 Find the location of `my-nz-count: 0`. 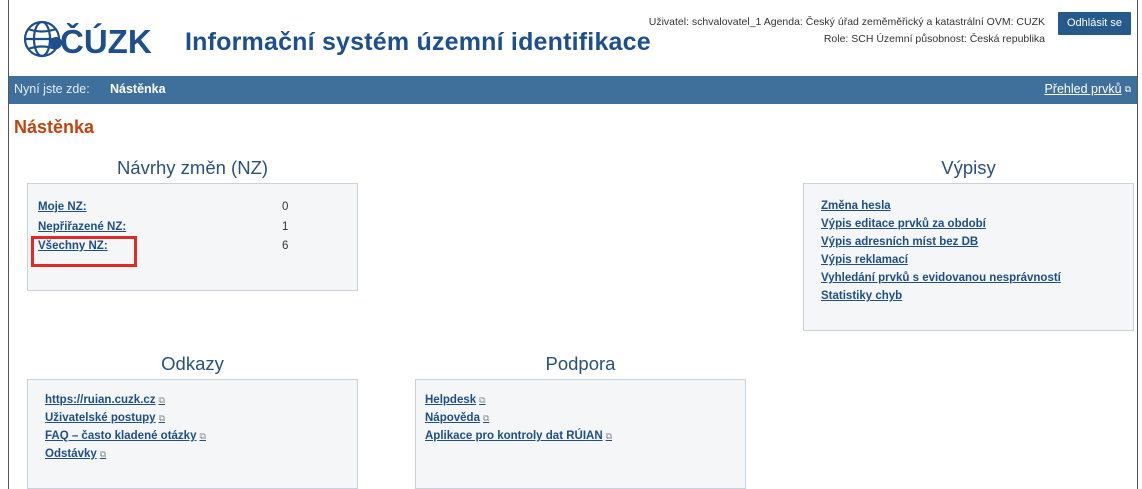

my-nz-count: 0 is located at coordinates (285, 207).